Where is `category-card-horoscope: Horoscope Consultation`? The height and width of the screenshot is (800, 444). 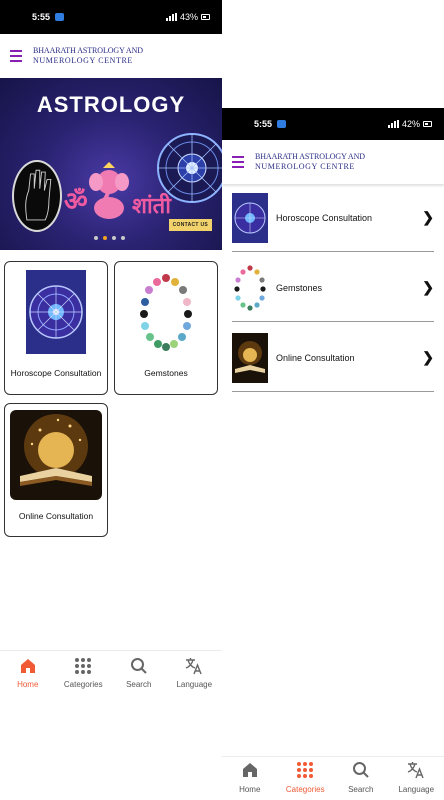 category-card-horoscope: Horoscope Consultation is located at coordinates (56, 328).